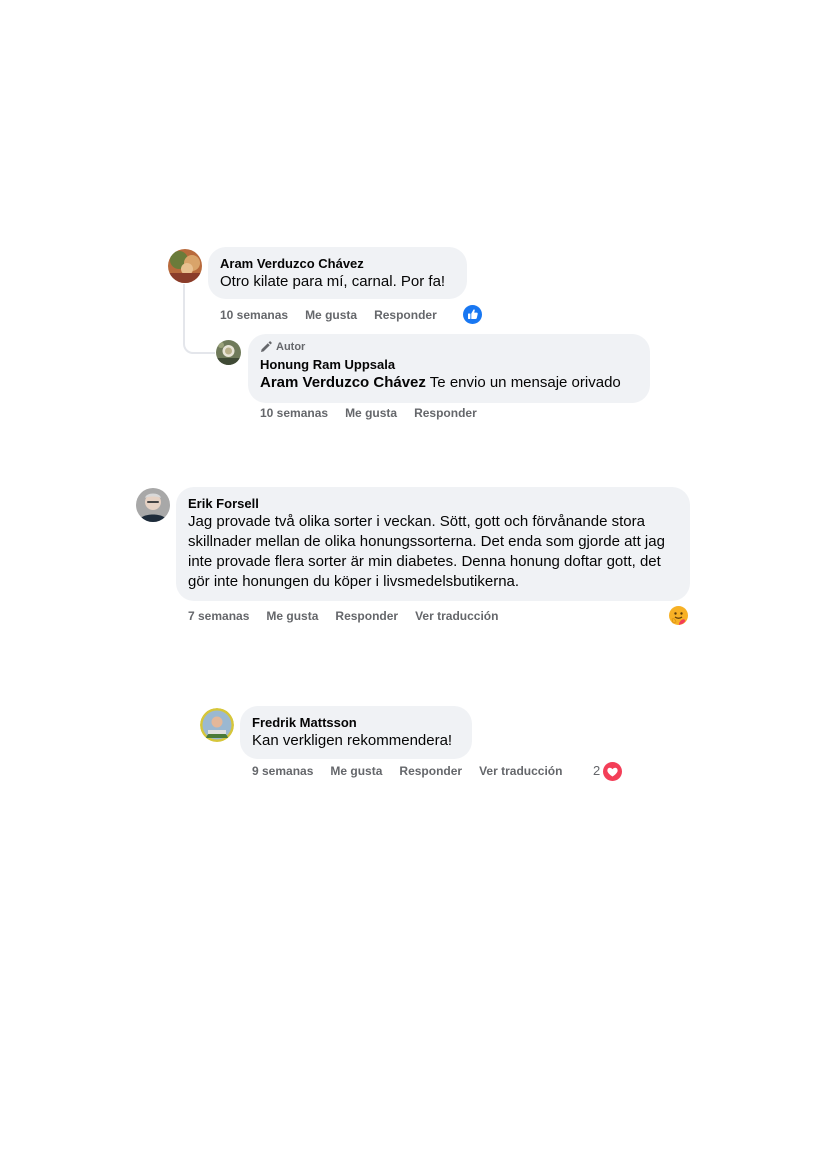 The height and width of the screenshot is (1169, 826). Describe the element at coordinates (612, 771) in the screenshot. I see `love-icon` at that location.